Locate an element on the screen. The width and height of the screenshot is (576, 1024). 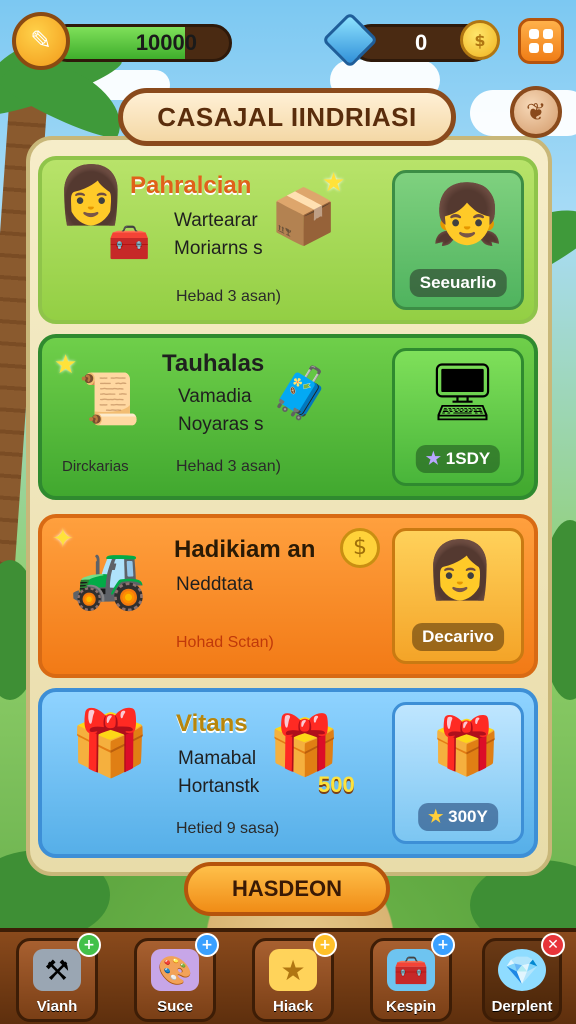
nav-item-suce: 🎨 + Suce is located at coordinates (176, 977).